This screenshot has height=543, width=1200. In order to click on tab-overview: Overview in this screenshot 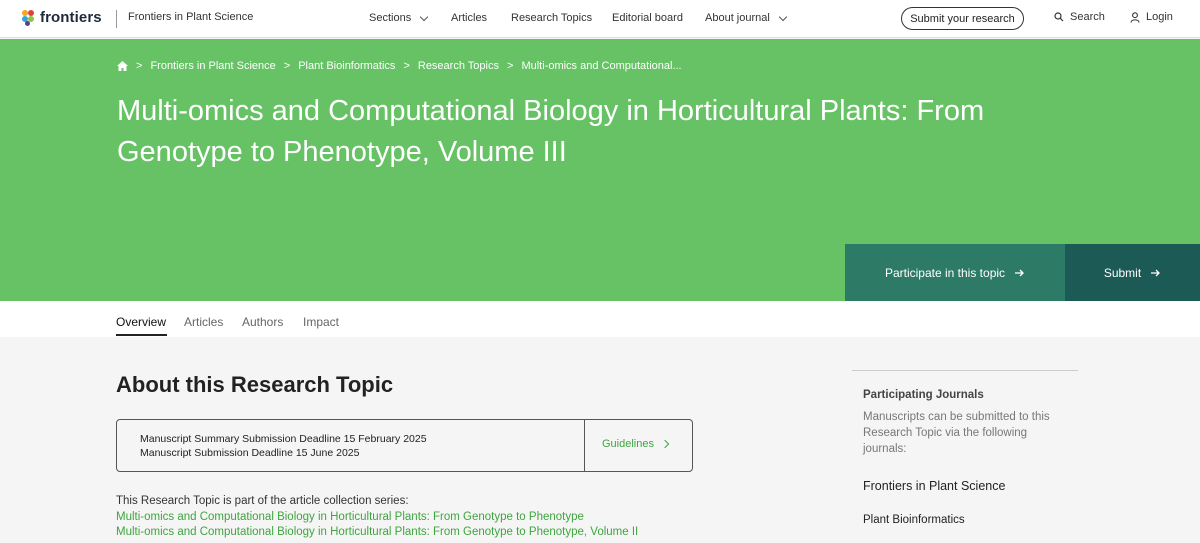, I will do `click(141, 322)`.